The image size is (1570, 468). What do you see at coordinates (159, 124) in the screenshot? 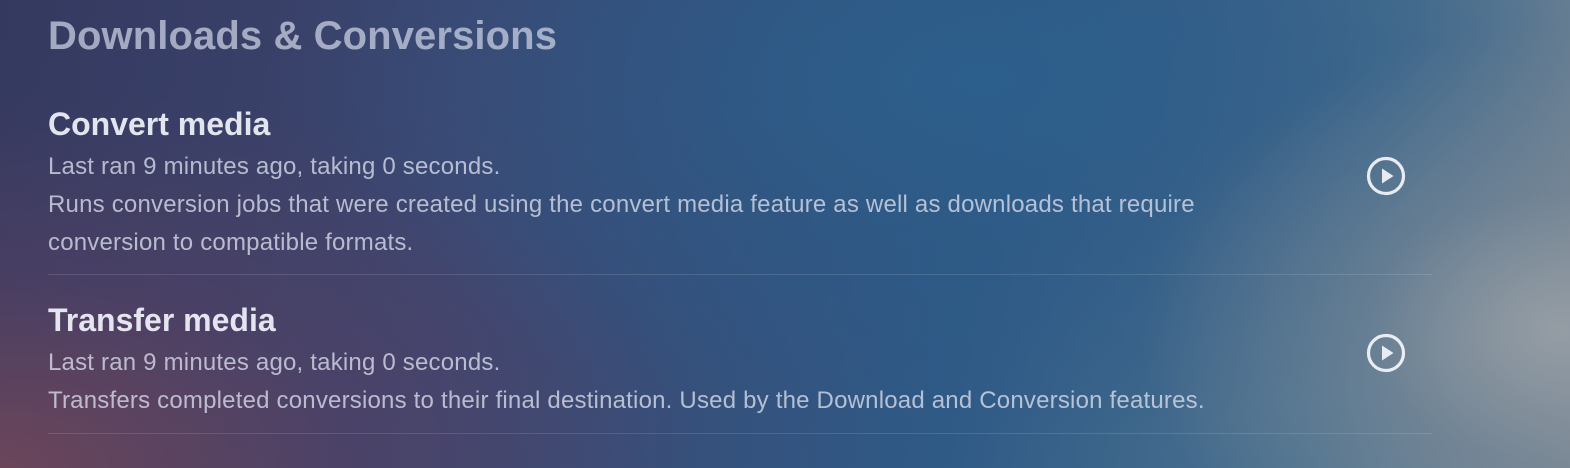
I see `task-name: Convert media` at bounding box center [159, 124].